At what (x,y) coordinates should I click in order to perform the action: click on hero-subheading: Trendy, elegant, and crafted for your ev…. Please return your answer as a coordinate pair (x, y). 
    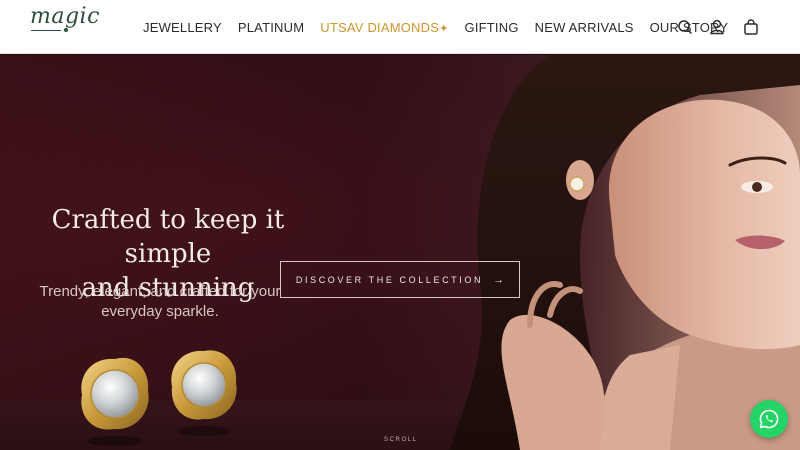
    Looking at the image, I should click on (160, 302).